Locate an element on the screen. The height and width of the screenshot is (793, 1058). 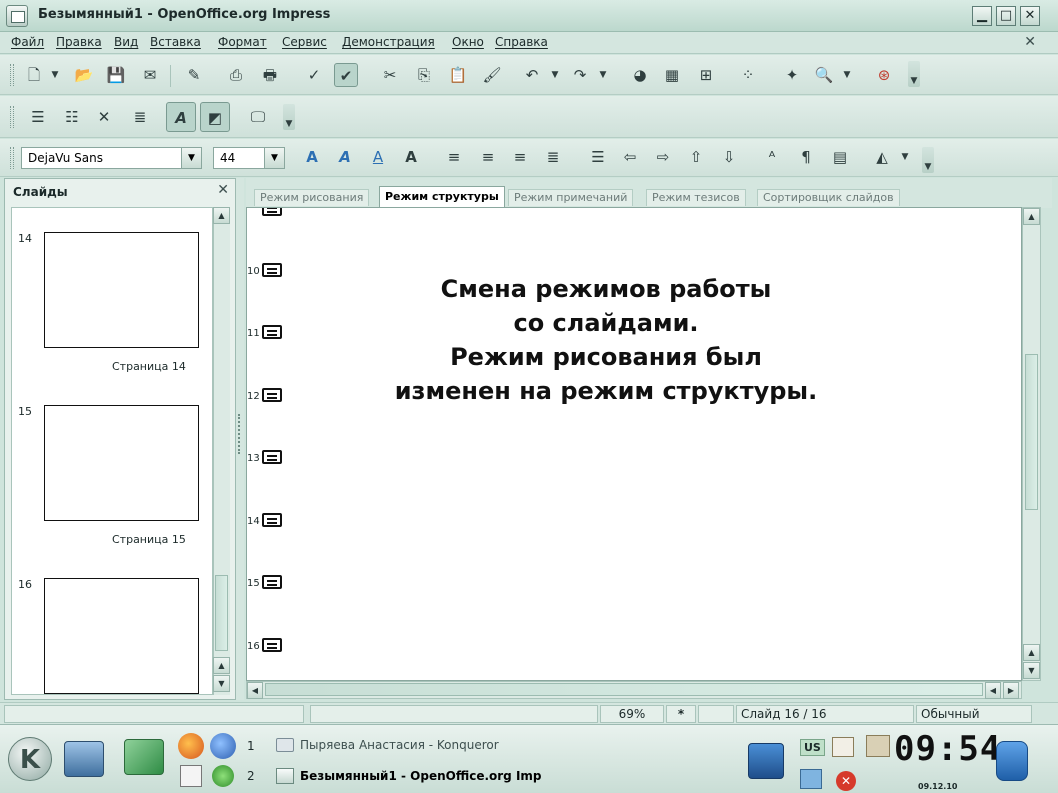
menu-slideshow: Демонстрация is located at coordinates (388, 42).